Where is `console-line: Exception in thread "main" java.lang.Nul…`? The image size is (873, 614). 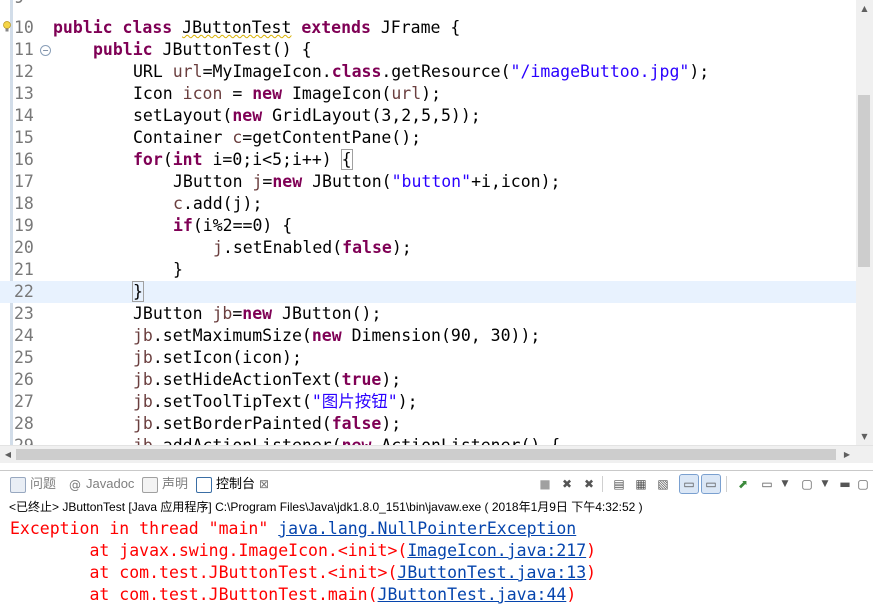
console-line: Exception in thread "main" java.lang.Nul… is located at coordinates (293, 528).